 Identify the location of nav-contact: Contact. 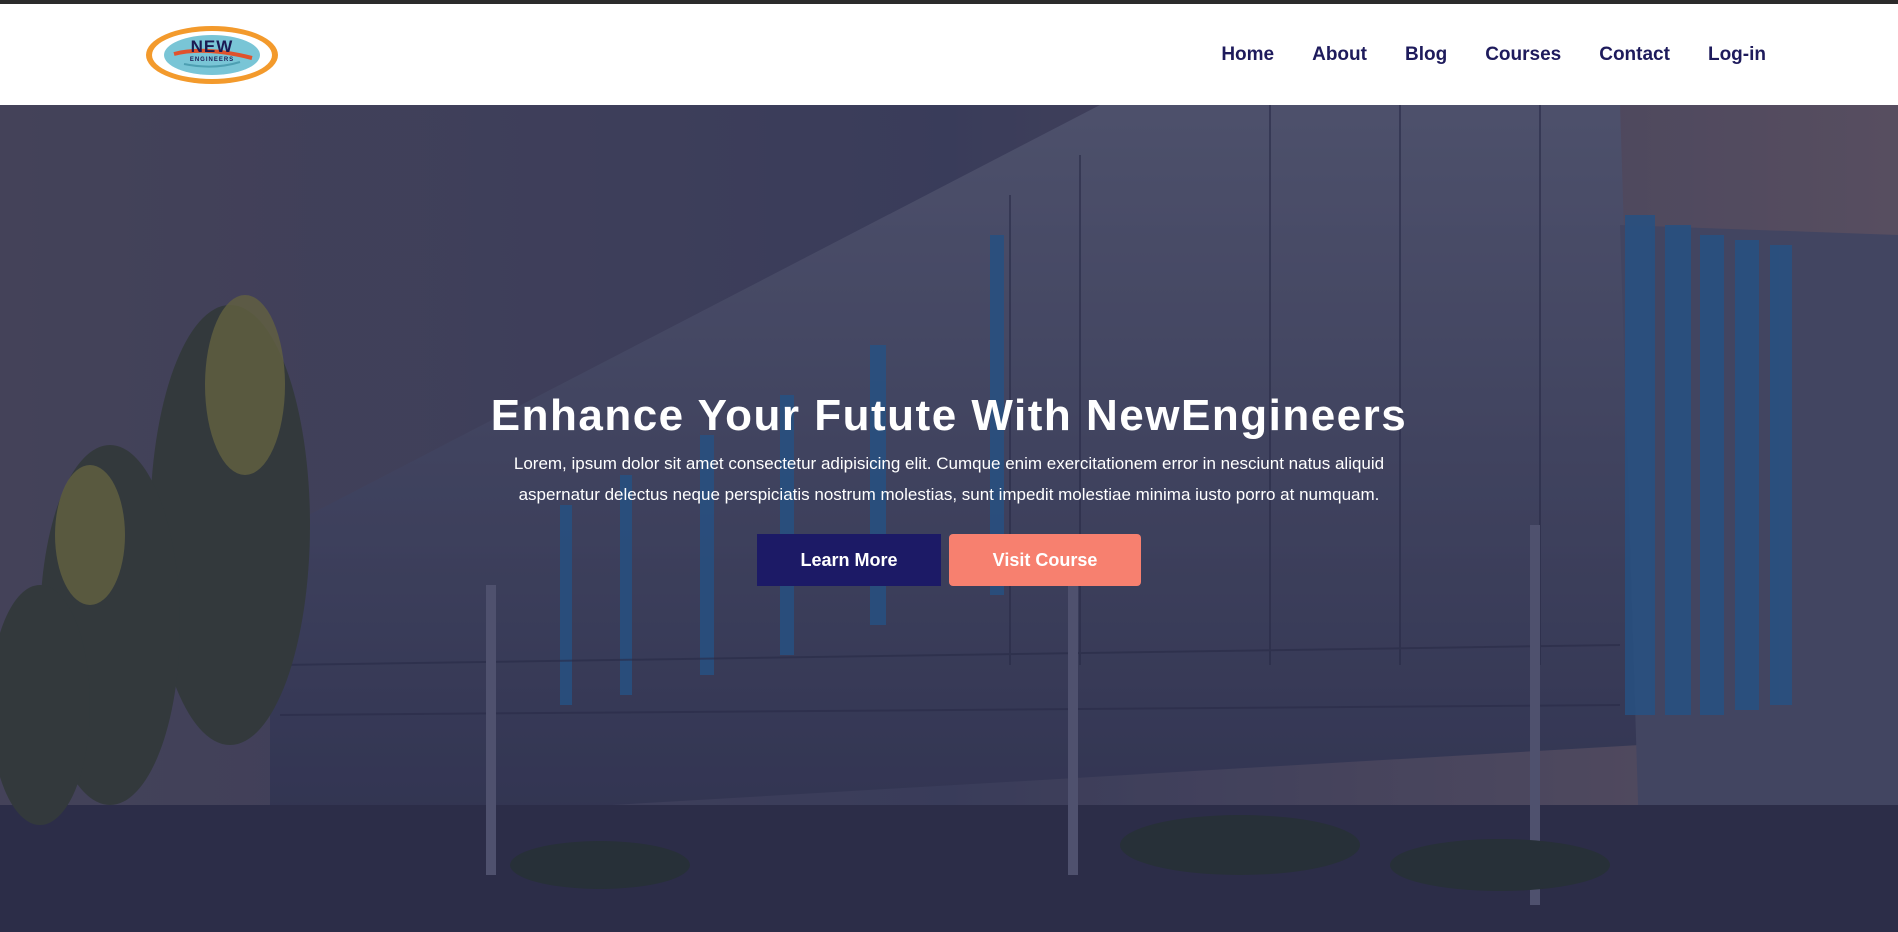
(1634, 55).